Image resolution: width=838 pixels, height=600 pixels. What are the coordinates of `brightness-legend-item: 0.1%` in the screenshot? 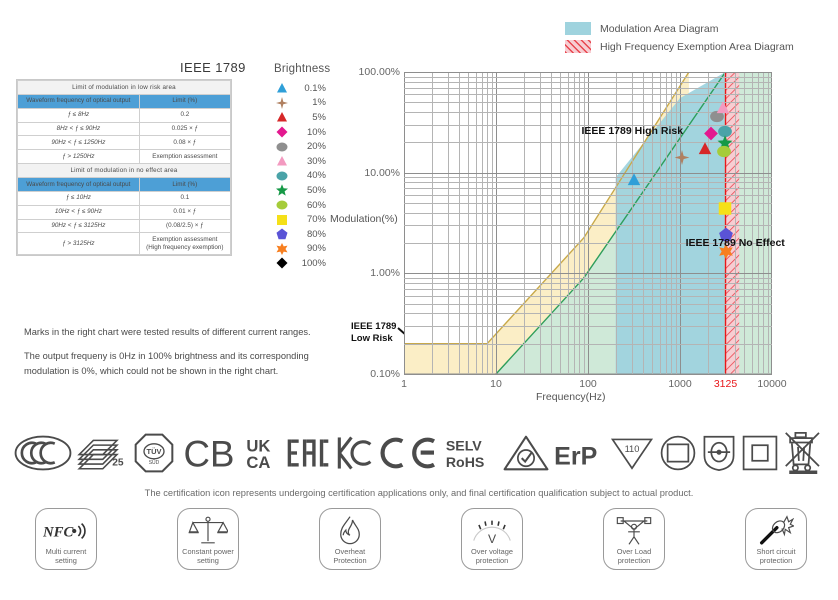 It's located at (301, 88).